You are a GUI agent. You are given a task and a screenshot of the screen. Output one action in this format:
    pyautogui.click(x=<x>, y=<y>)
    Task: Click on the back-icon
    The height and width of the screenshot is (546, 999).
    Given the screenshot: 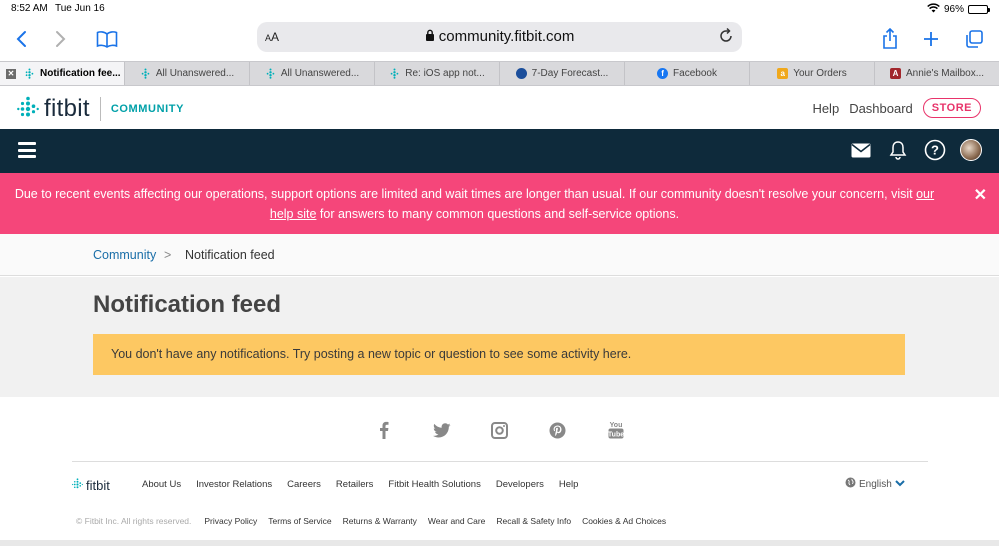 What is the action you would take?
    pyautogui.click(x=21, y=39)
    